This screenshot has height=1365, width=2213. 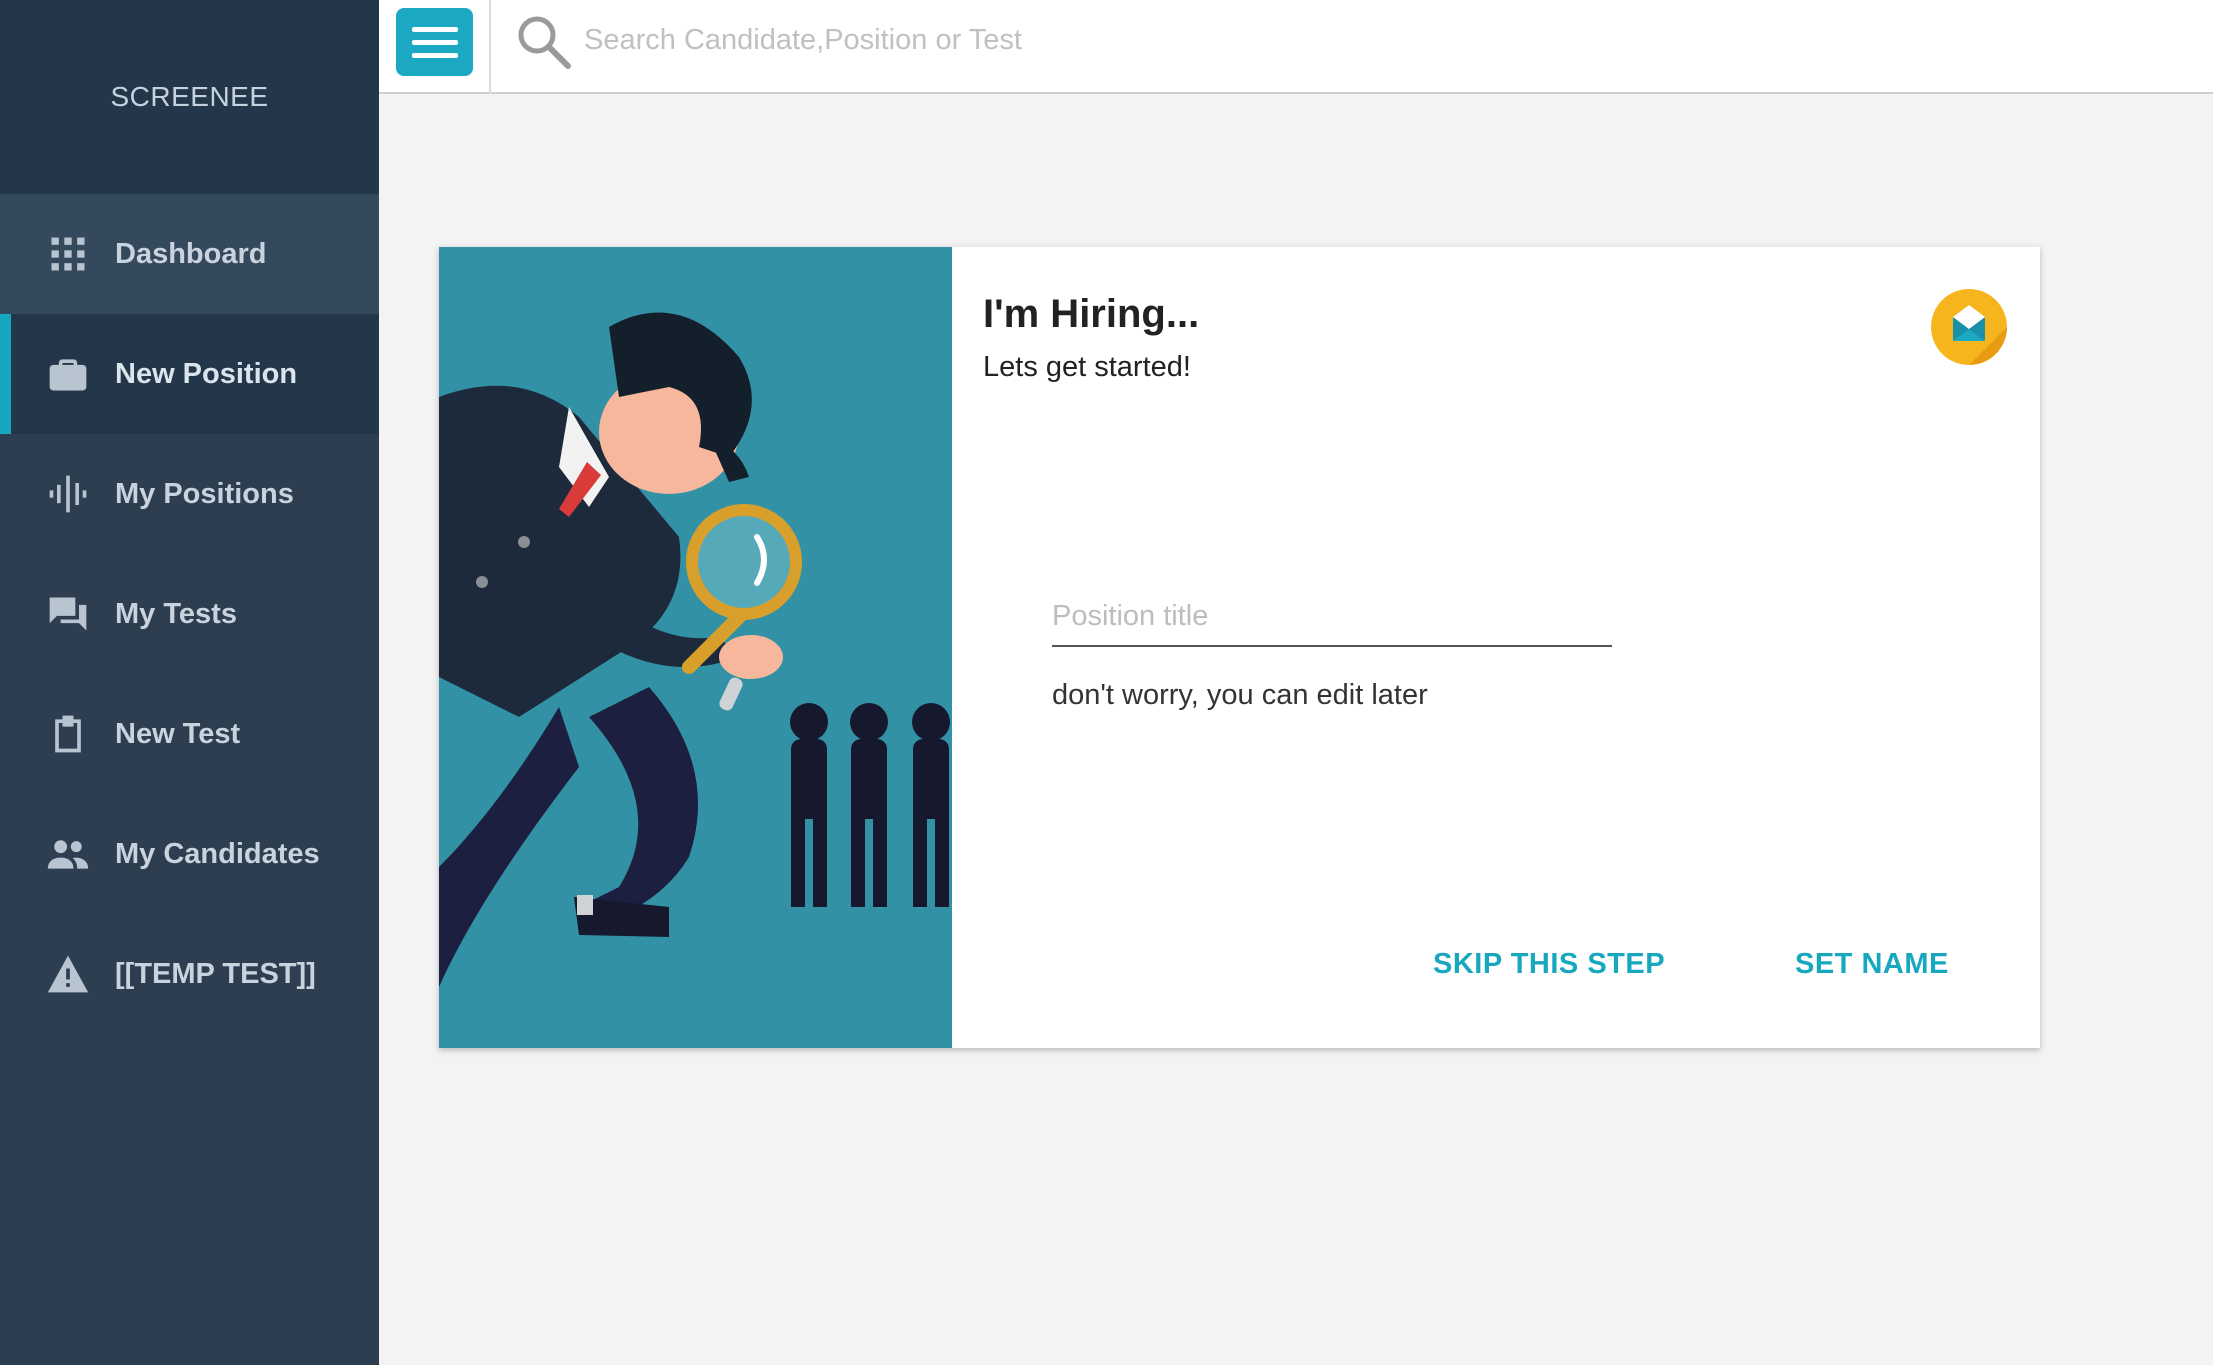 I want to click on card-subtitle: Lets get started!, so click(x=1087, y=367).